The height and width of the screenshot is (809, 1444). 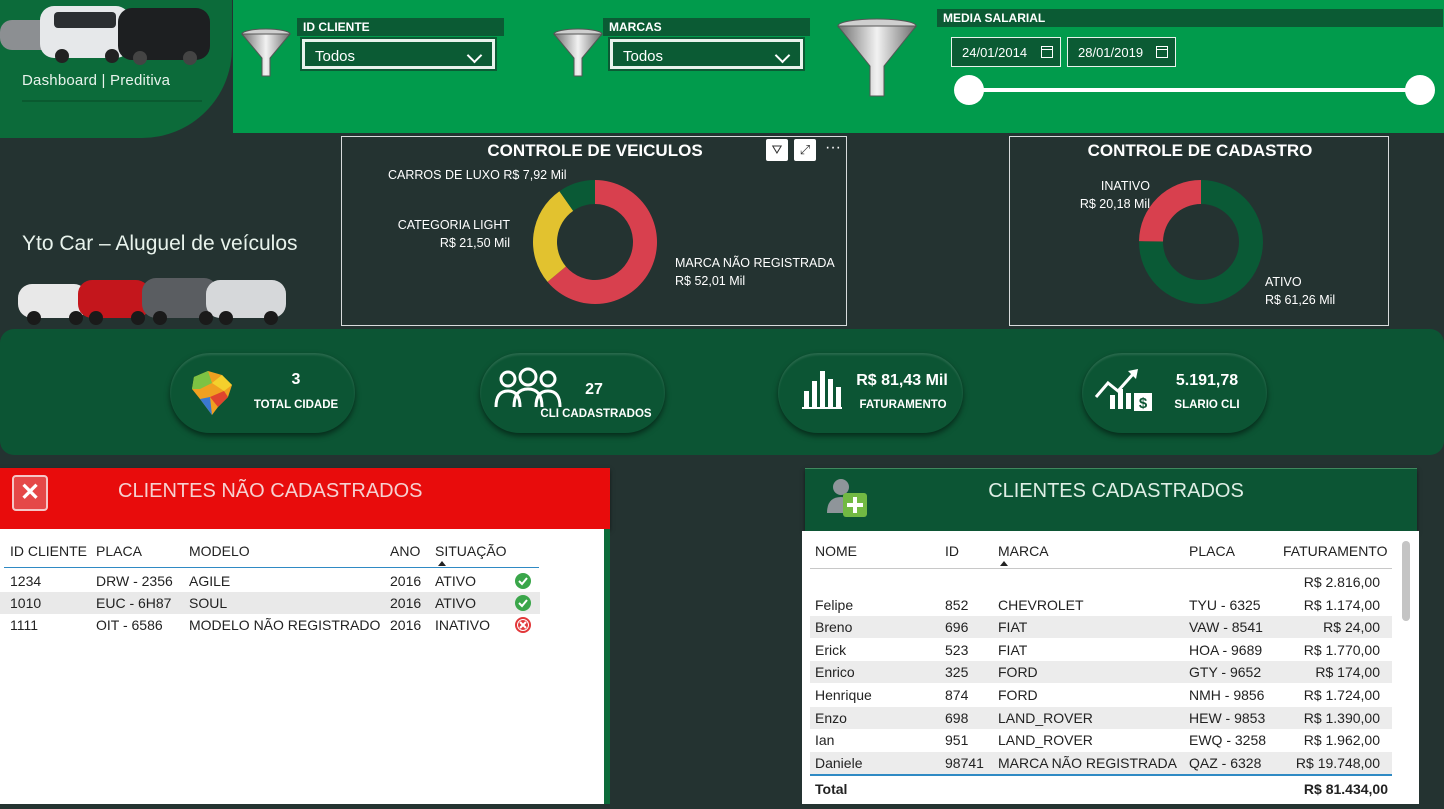 I want to click on cell-placa: OIT - 6586, so click(x=129, y=625).